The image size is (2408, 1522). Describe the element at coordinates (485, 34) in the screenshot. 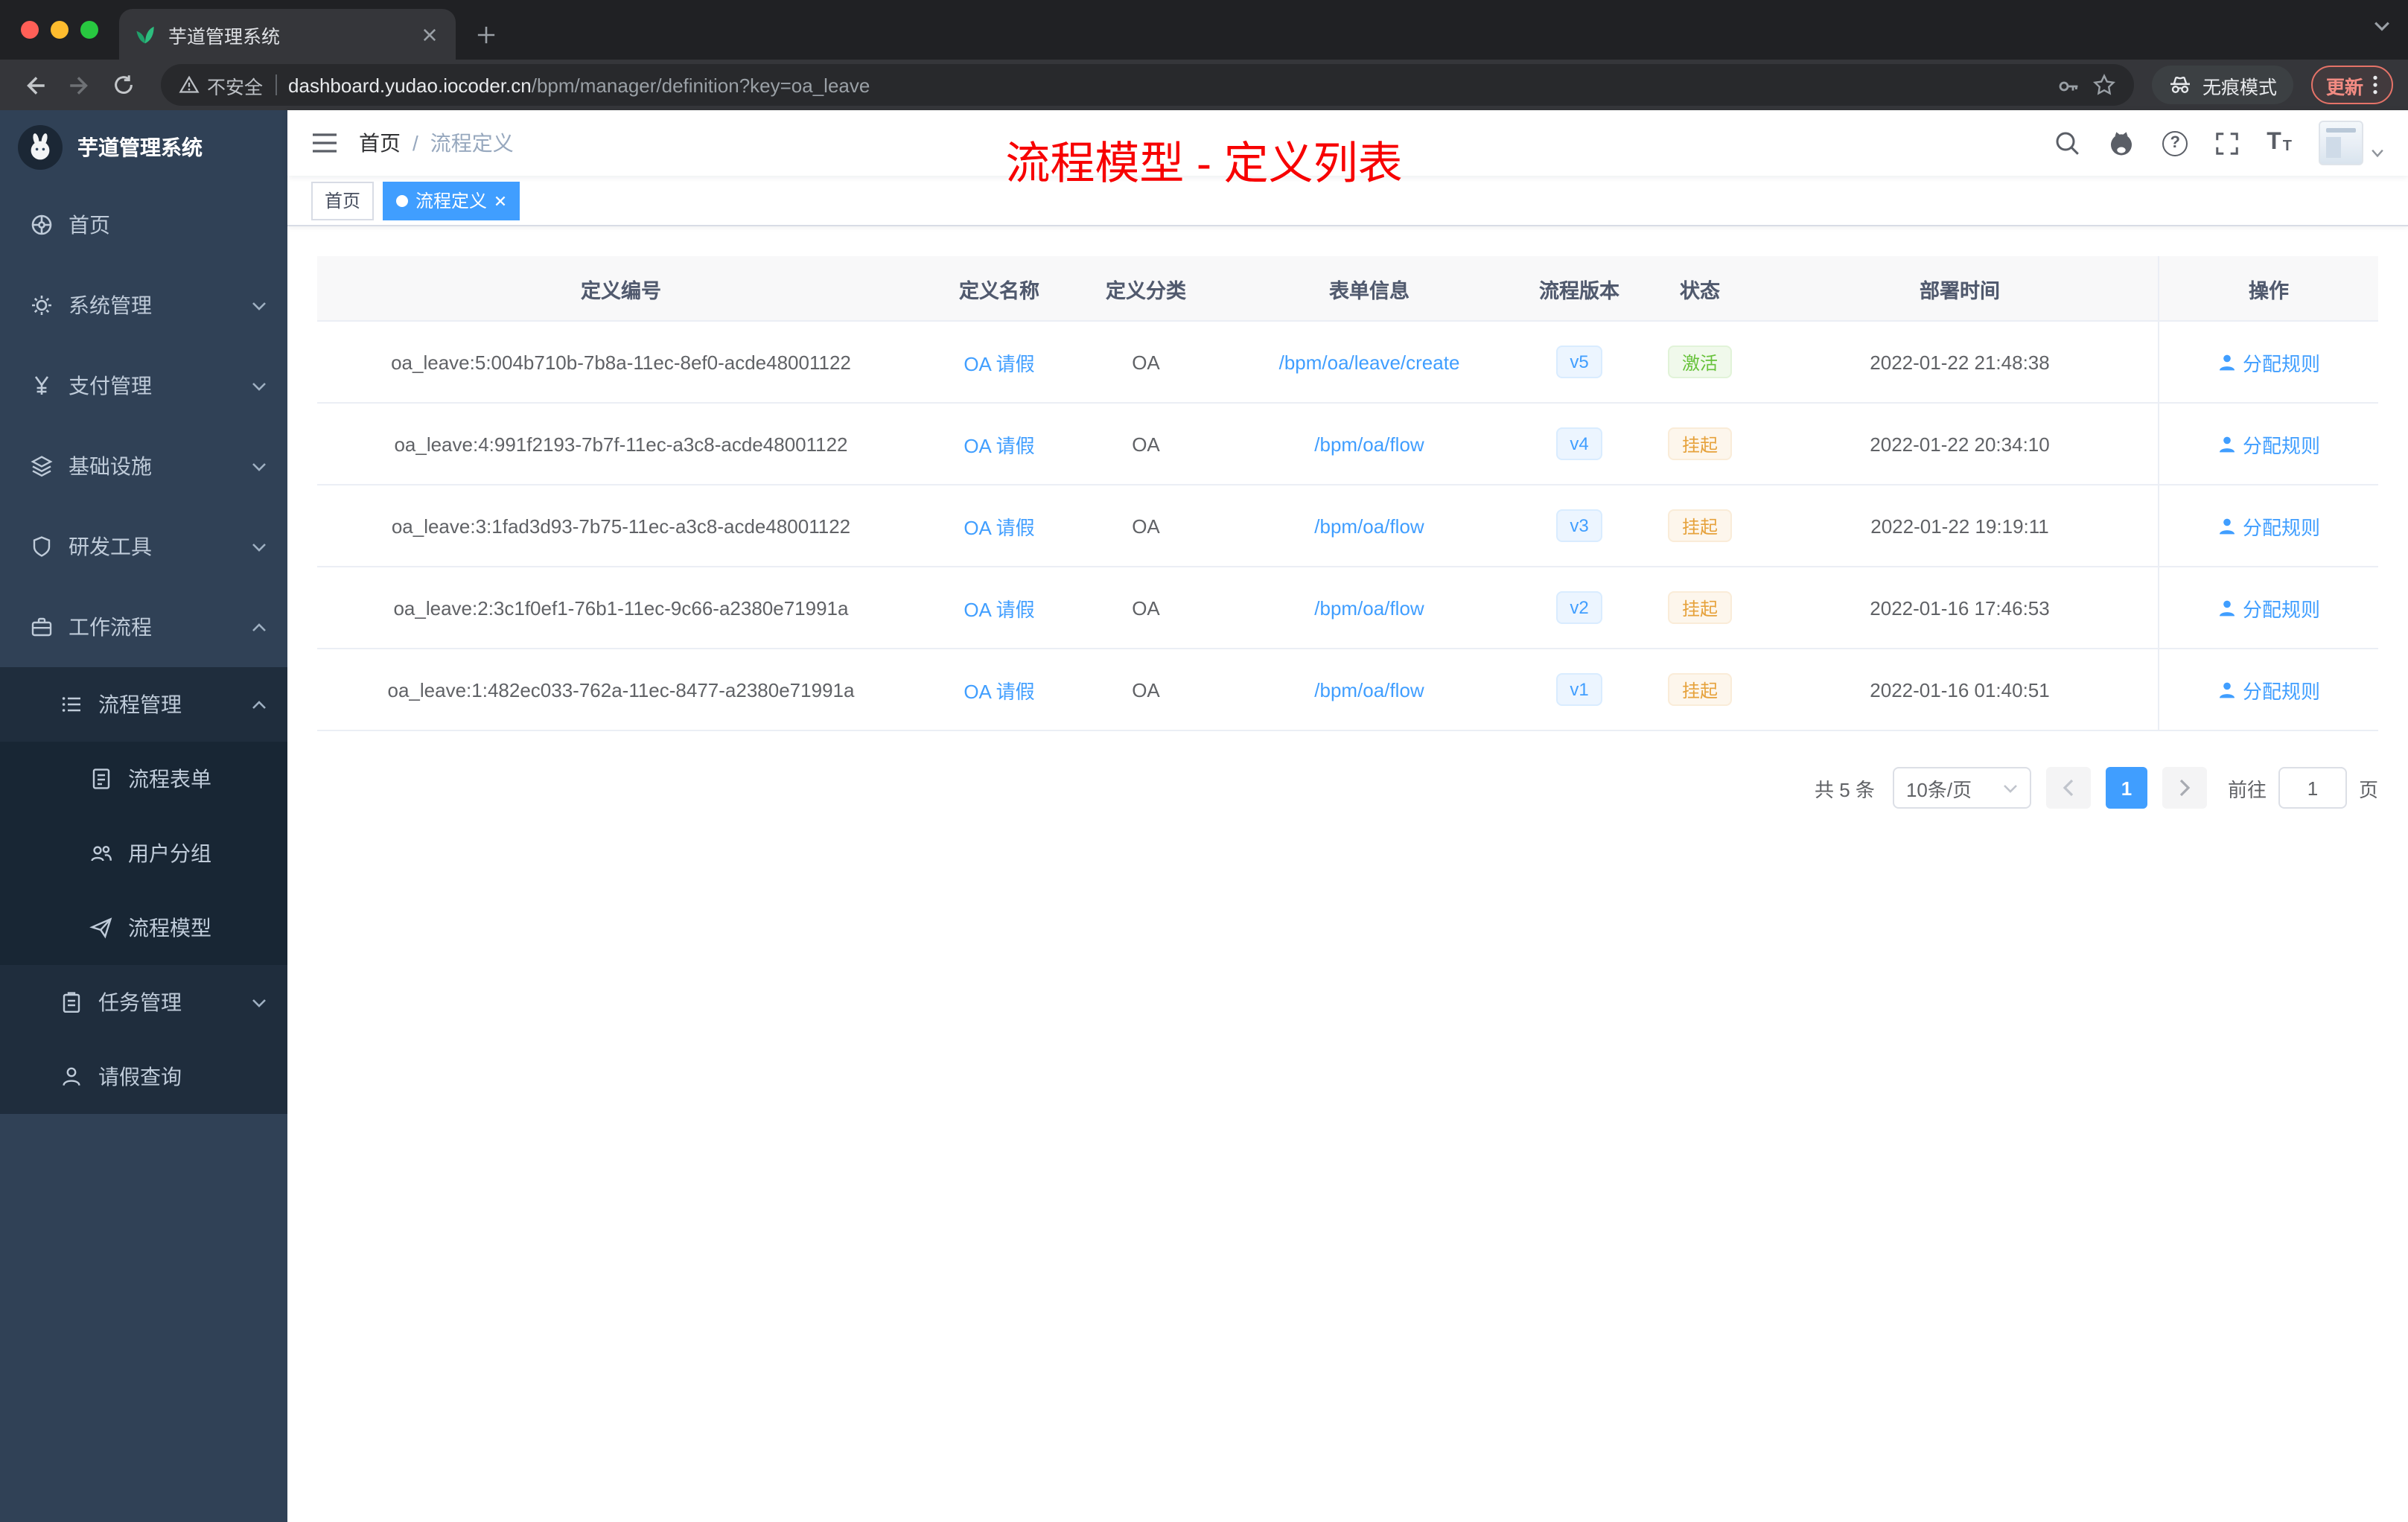

I see `new-tab-button` at that location.